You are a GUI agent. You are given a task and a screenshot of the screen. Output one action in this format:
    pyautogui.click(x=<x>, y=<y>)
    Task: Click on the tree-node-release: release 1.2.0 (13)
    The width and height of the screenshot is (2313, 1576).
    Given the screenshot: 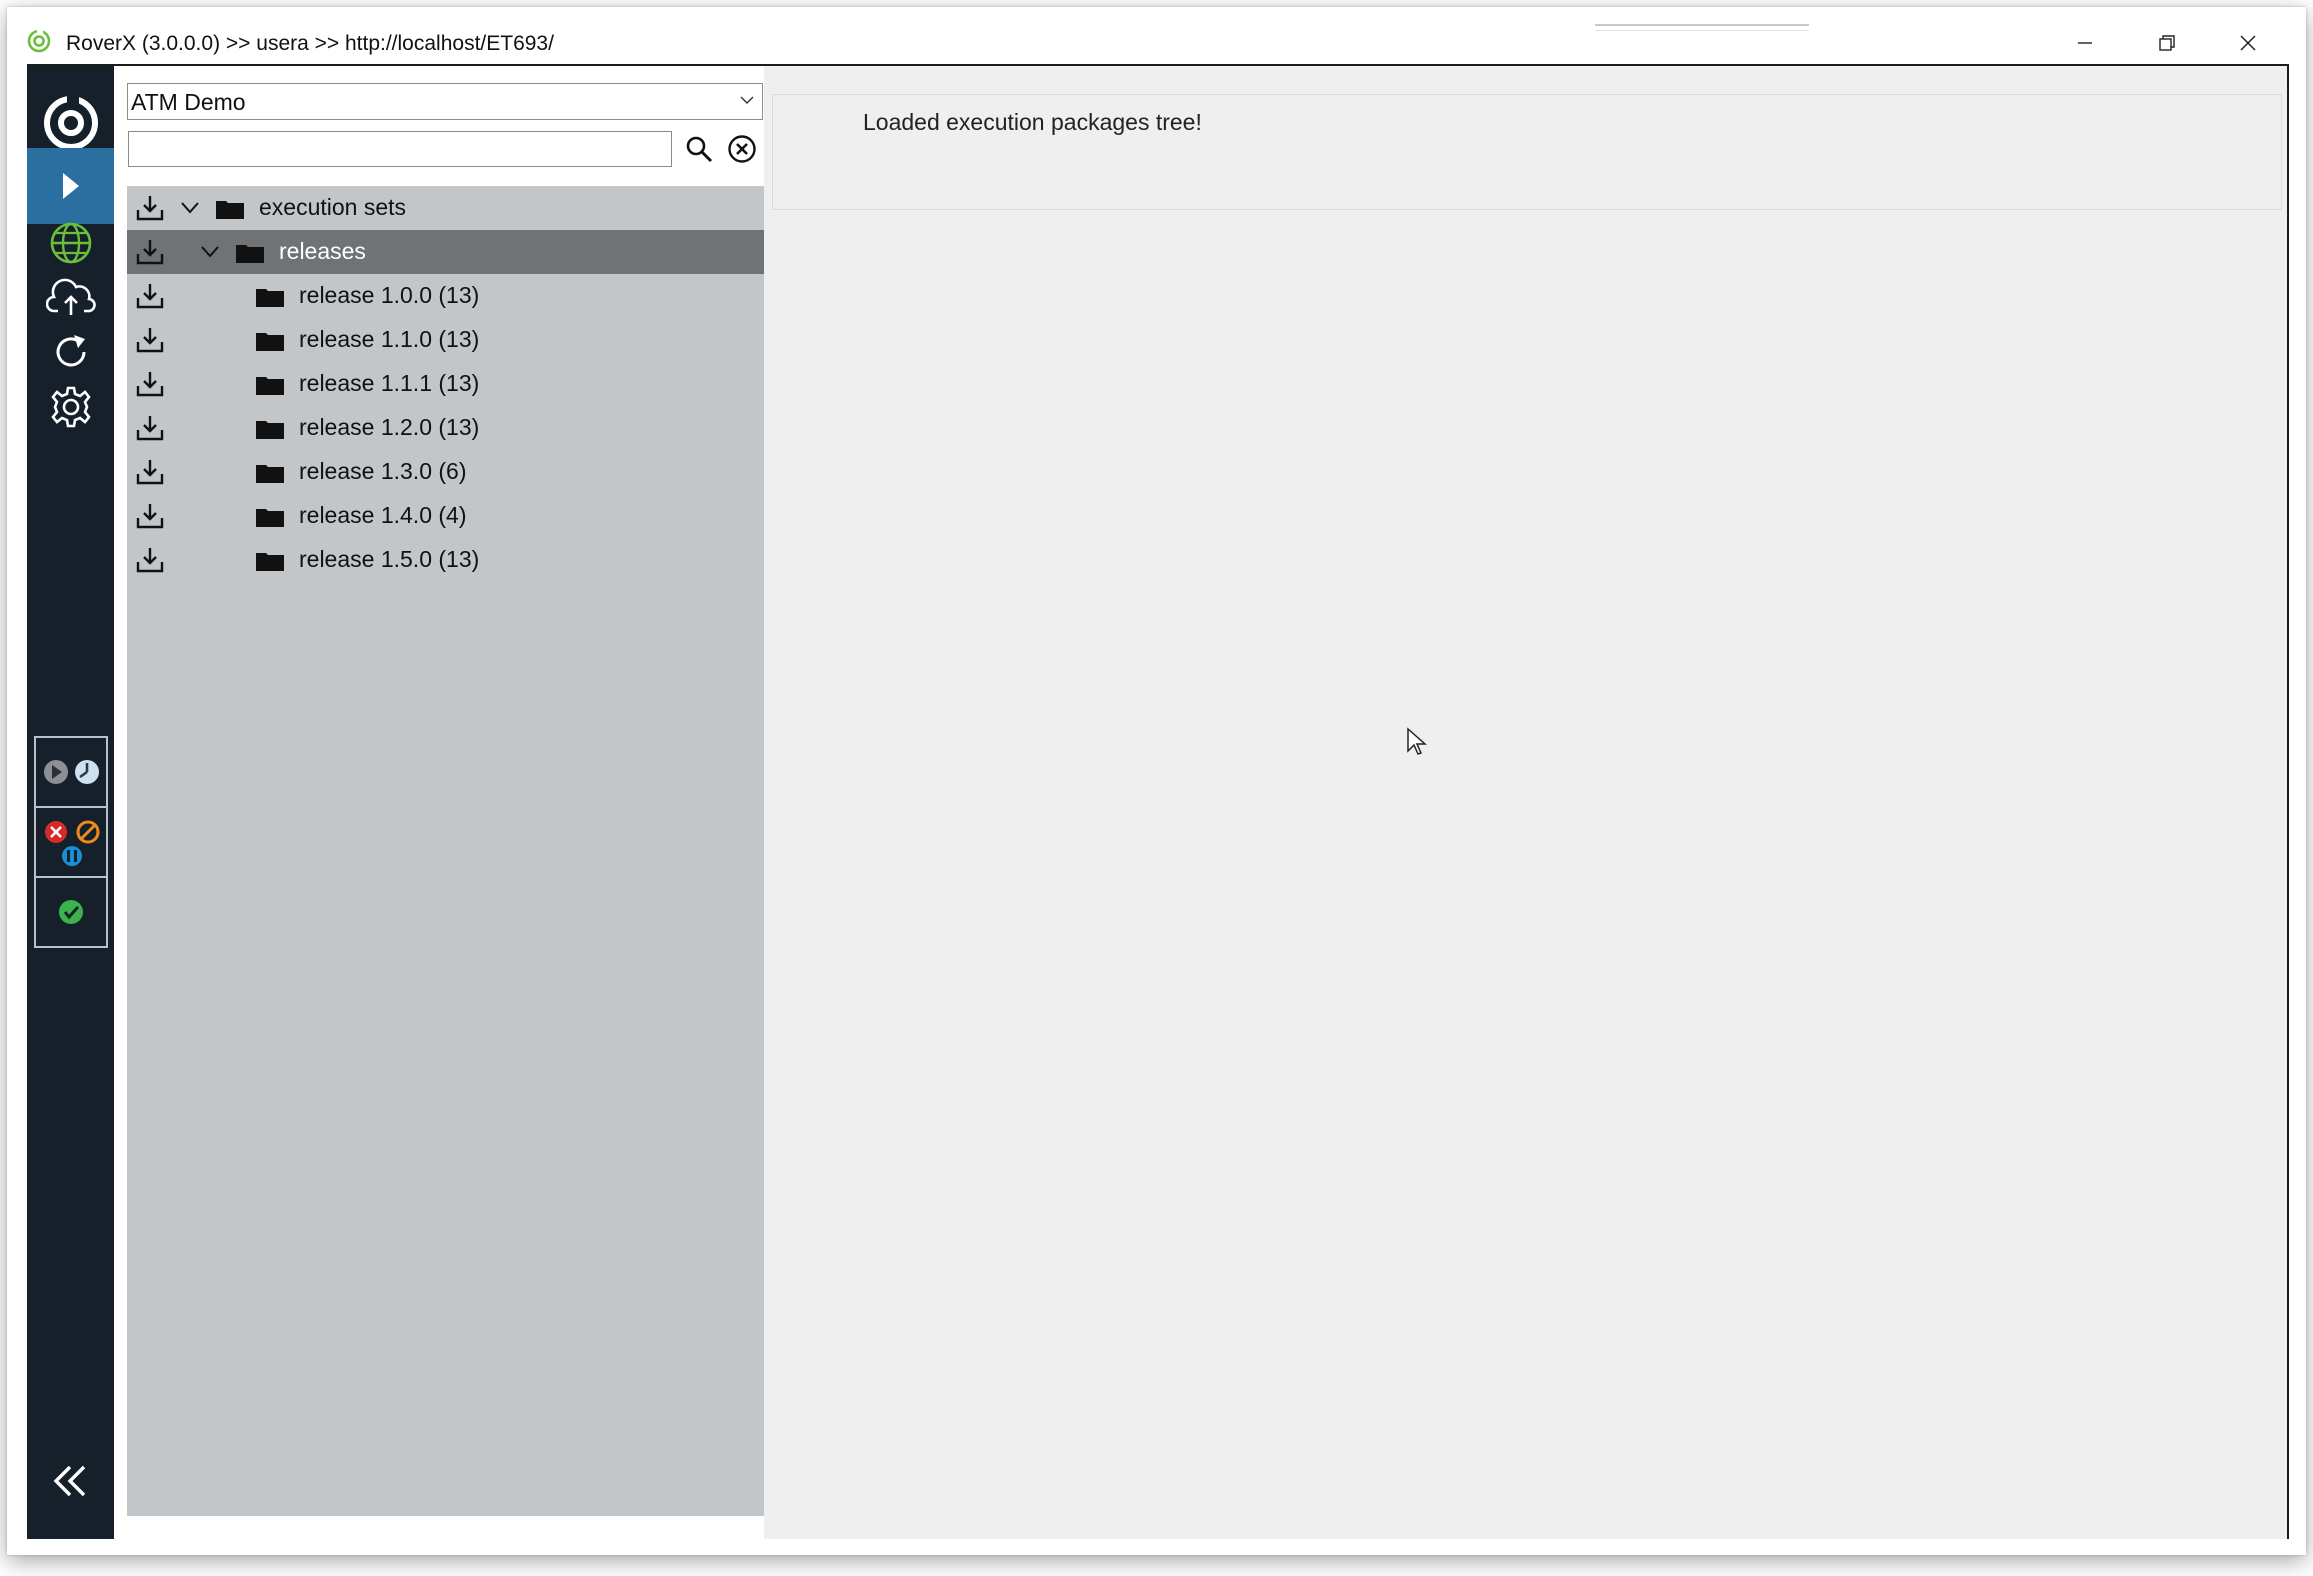 What is the action you would take?
    pyautogui.click(x=447, y=428)
    